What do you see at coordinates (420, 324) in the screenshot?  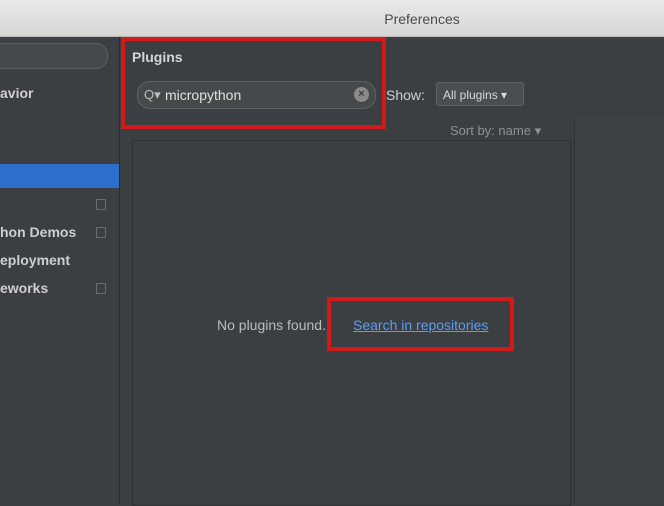 I see `link-highlight-box` at bounding box center [420, 324].